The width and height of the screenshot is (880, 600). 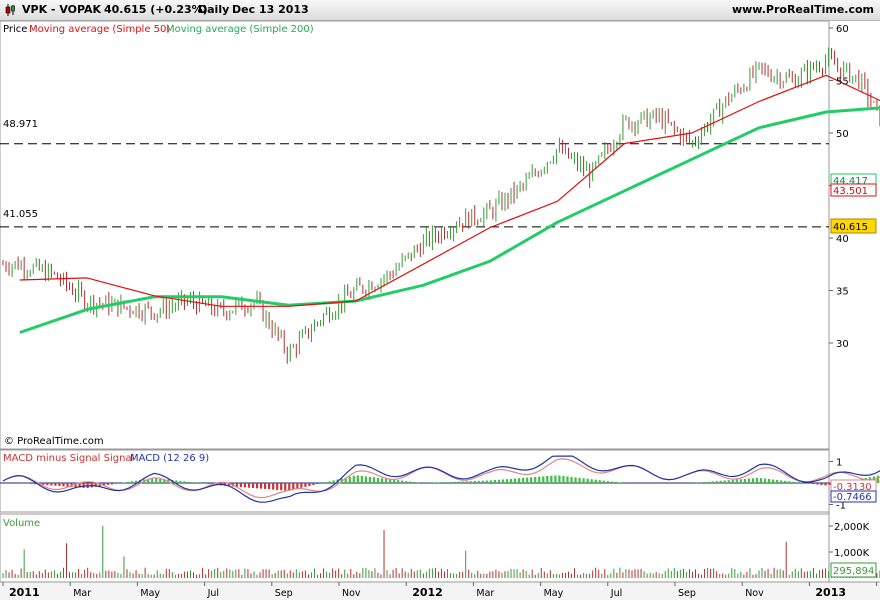 What do you see at coordinates (842, 292) in the screenshot?
I see `price-axis-label: 35` at bounding box center [842, 292].